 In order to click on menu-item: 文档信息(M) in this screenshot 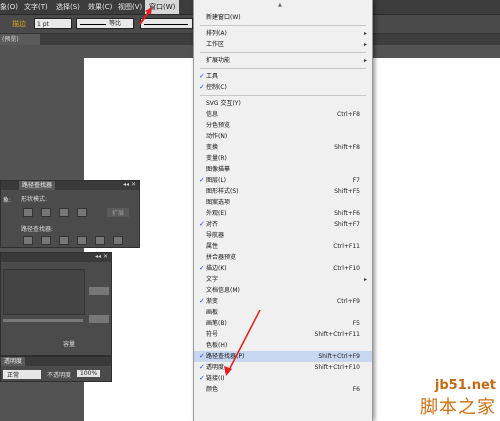, I will do `click(283, 290)`.